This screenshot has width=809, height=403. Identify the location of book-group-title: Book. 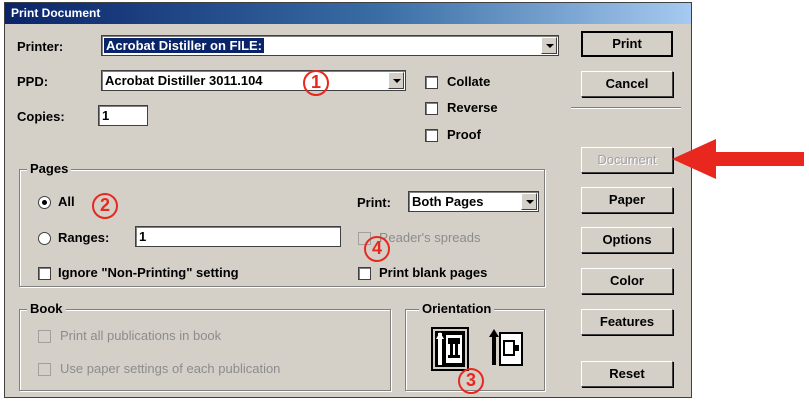
(46, 308).